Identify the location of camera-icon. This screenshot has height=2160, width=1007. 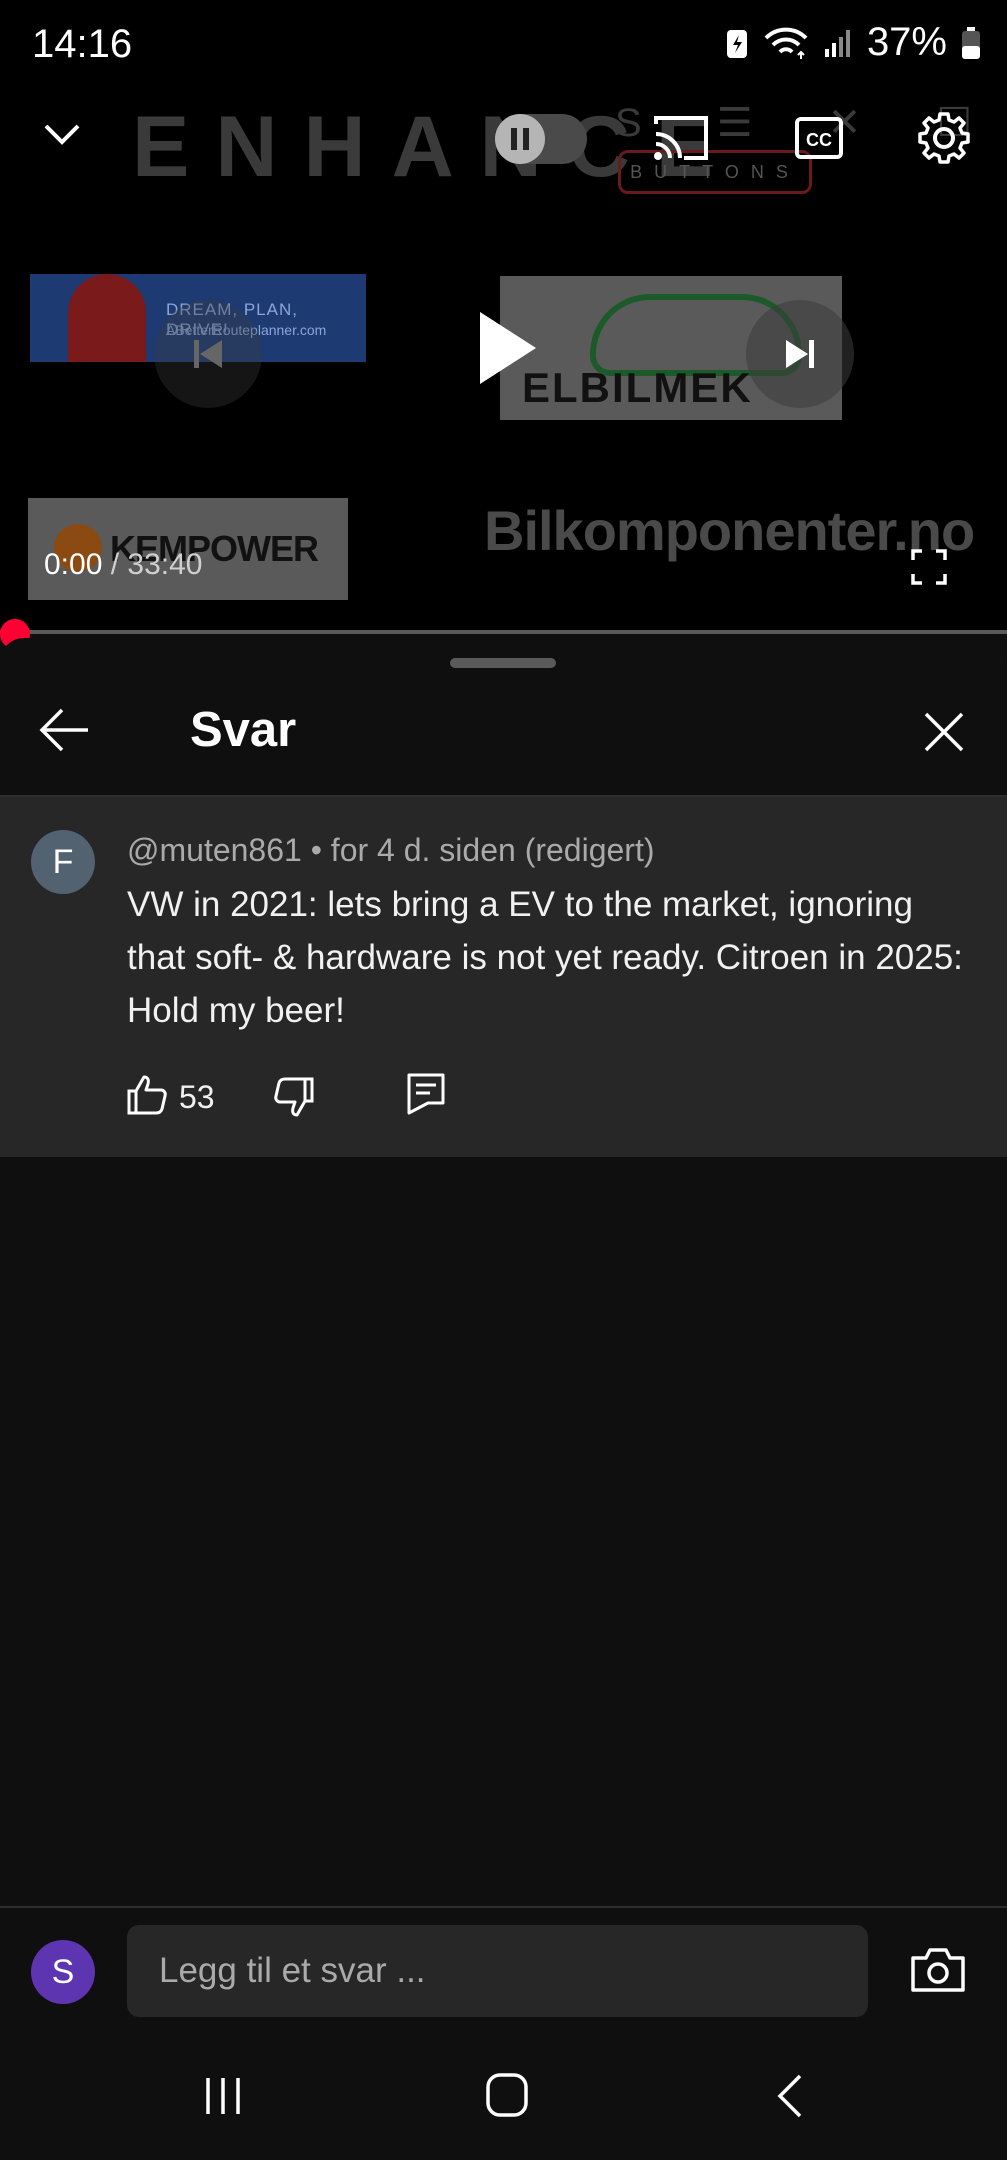
(938, 1970).